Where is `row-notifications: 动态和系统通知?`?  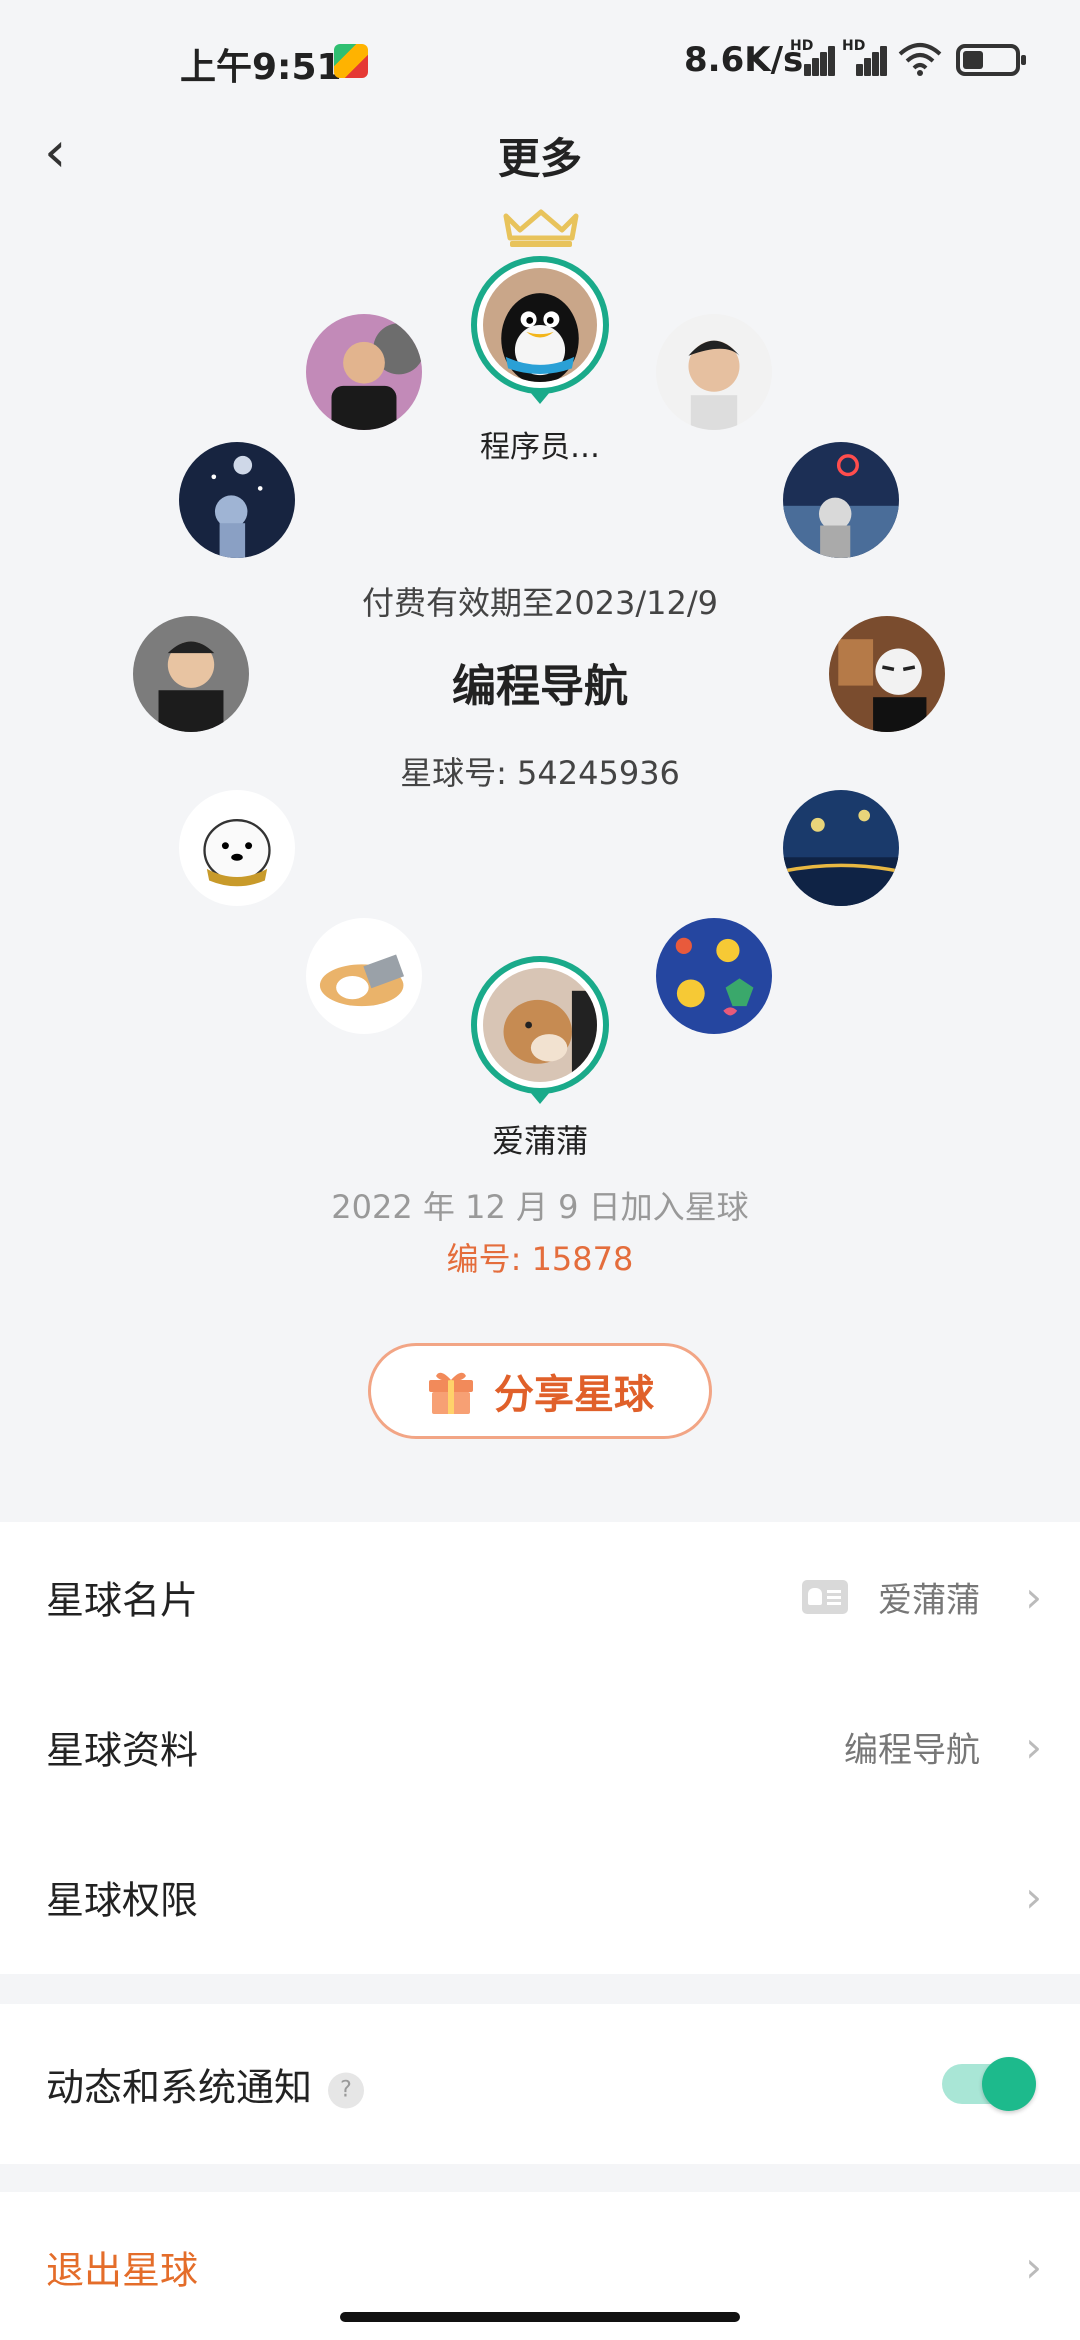
row-notifications: 动态和系统通知? is located at coordinates (540, 2084).